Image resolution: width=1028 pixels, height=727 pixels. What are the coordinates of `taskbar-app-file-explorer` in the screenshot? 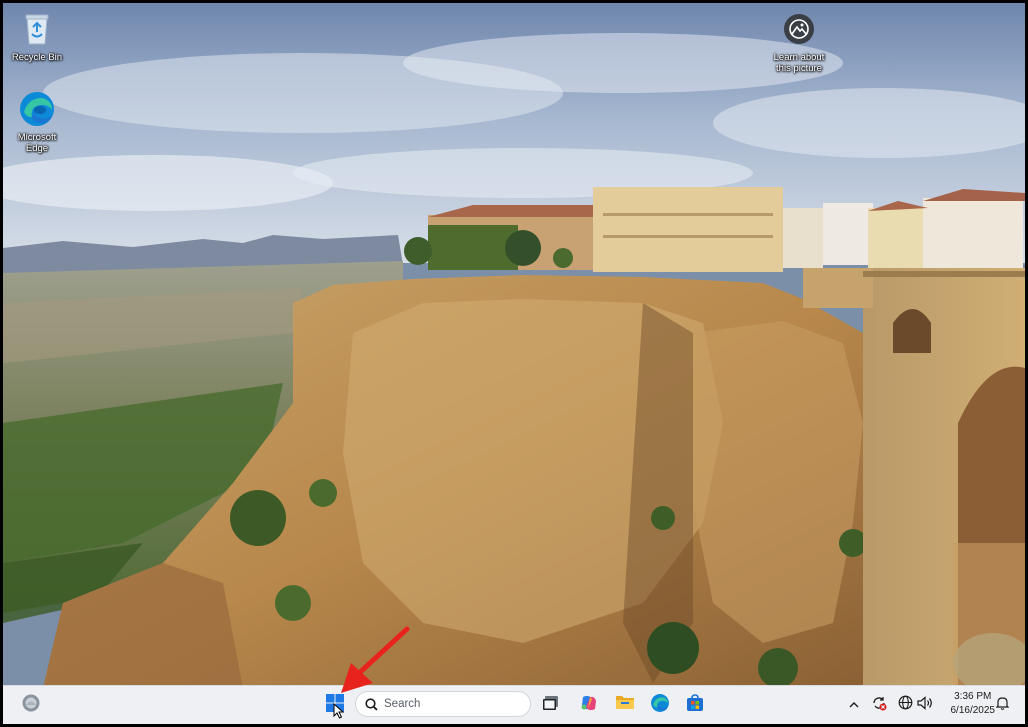 It's located at (625, 705).